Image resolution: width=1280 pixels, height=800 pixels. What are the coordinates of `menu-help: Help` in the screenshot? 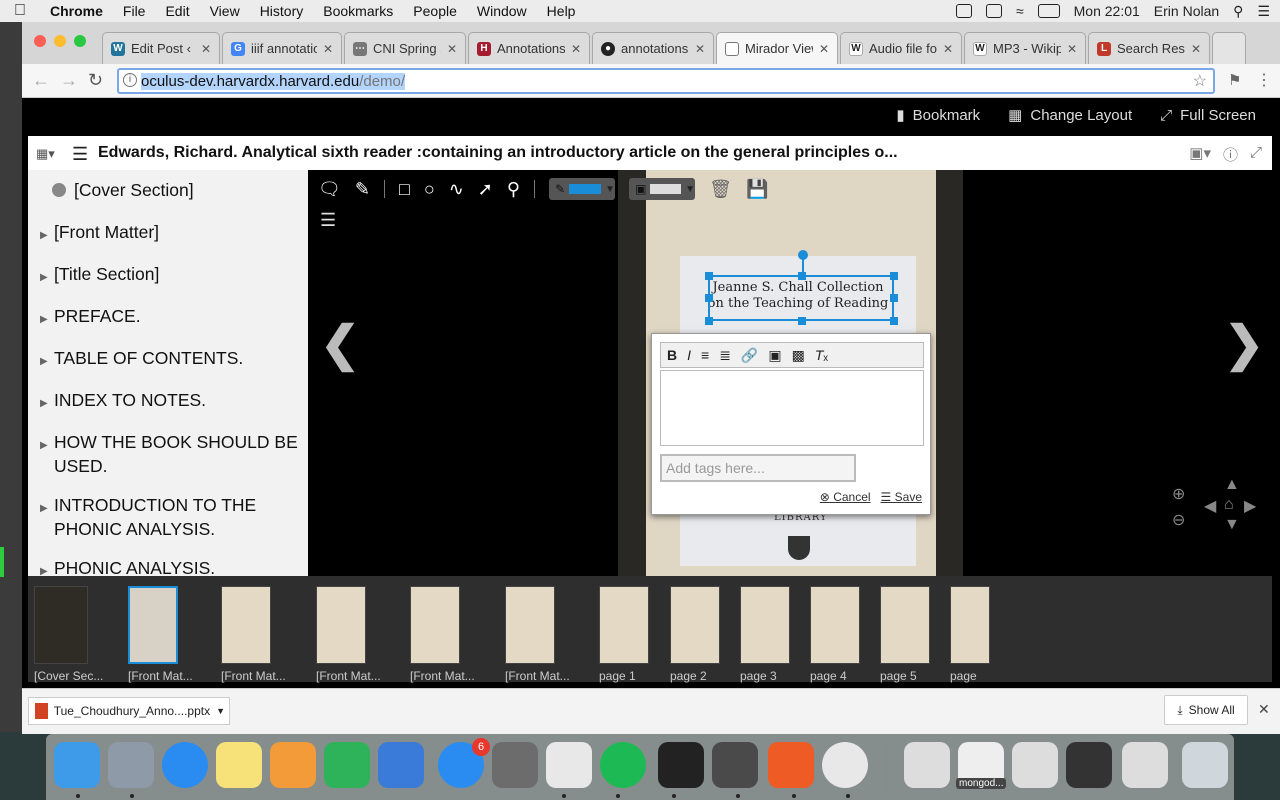 It's located at (561, 11).